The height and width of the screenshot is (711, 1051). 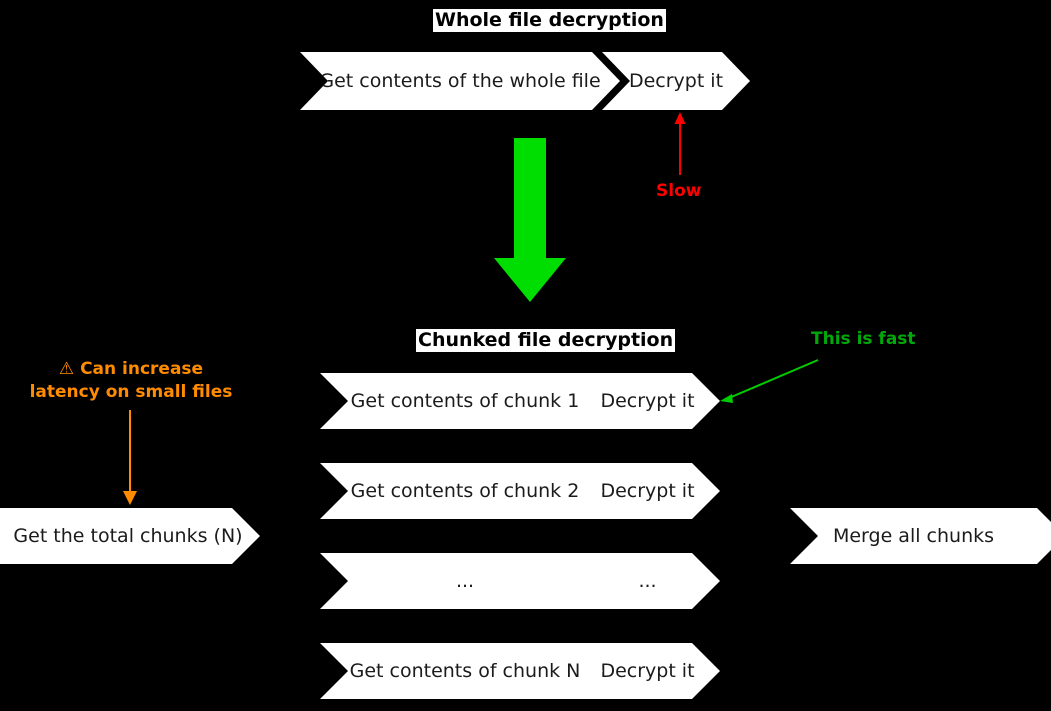 I want to click on step-get-whole-file: Get contents of the whole file, so click(x=460, y=81).